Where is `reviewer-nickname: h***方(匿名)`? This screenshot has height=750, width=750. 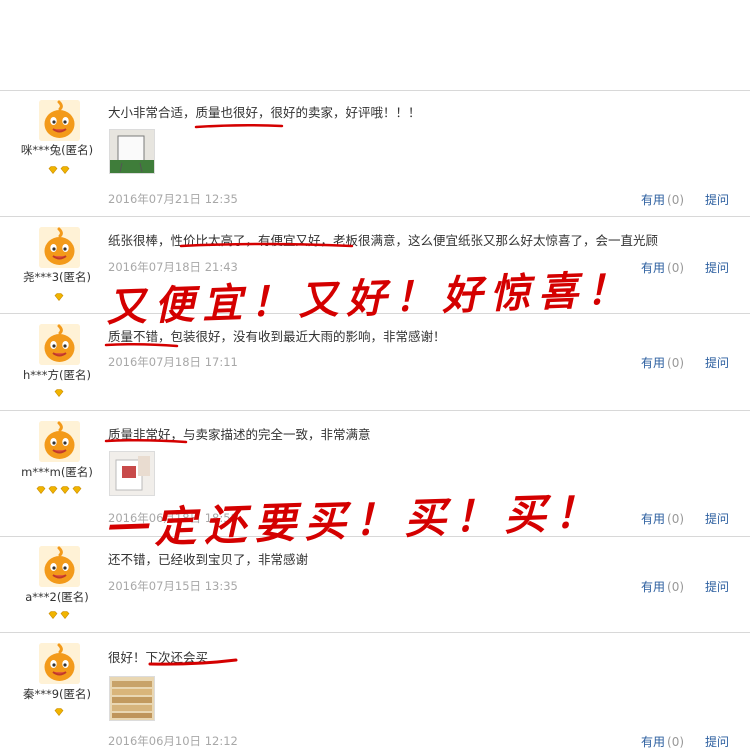 reviewer-nickname: h***方(匿名) is located at coordinates (57, 375).